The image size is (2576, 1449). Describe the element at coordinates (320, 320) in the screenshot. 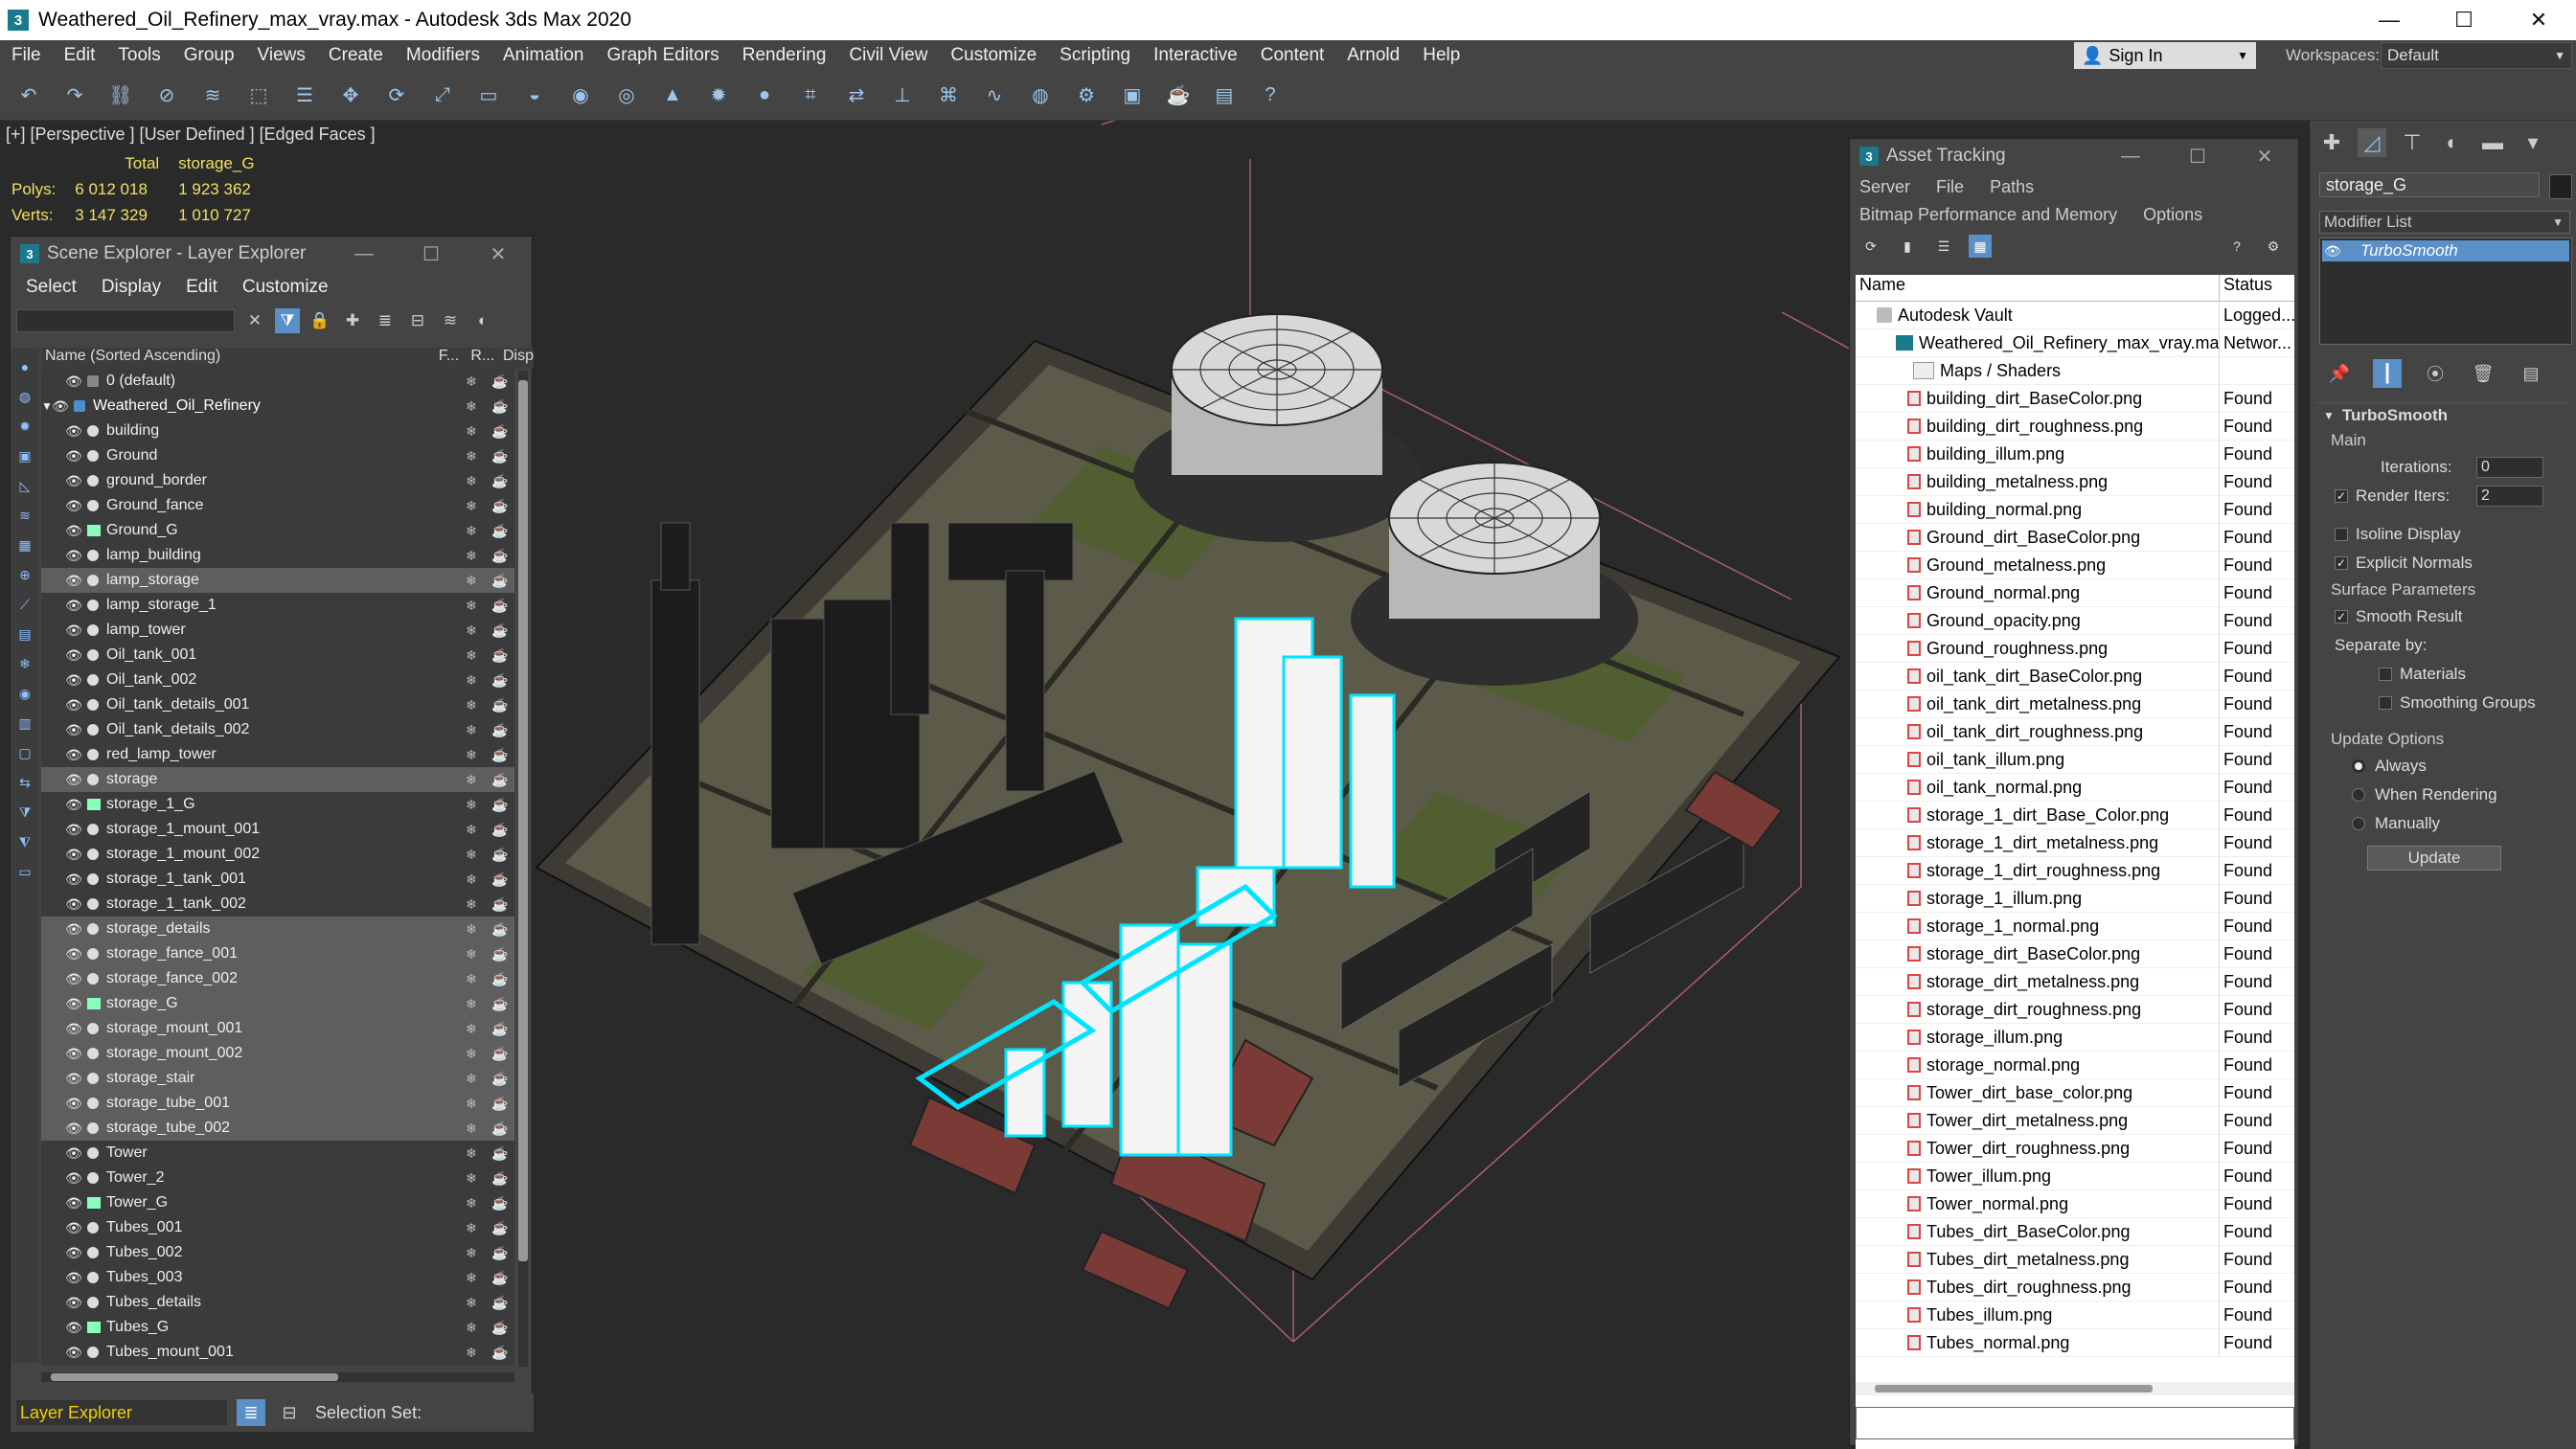

I see `lock-icon: 🔒` at that location.